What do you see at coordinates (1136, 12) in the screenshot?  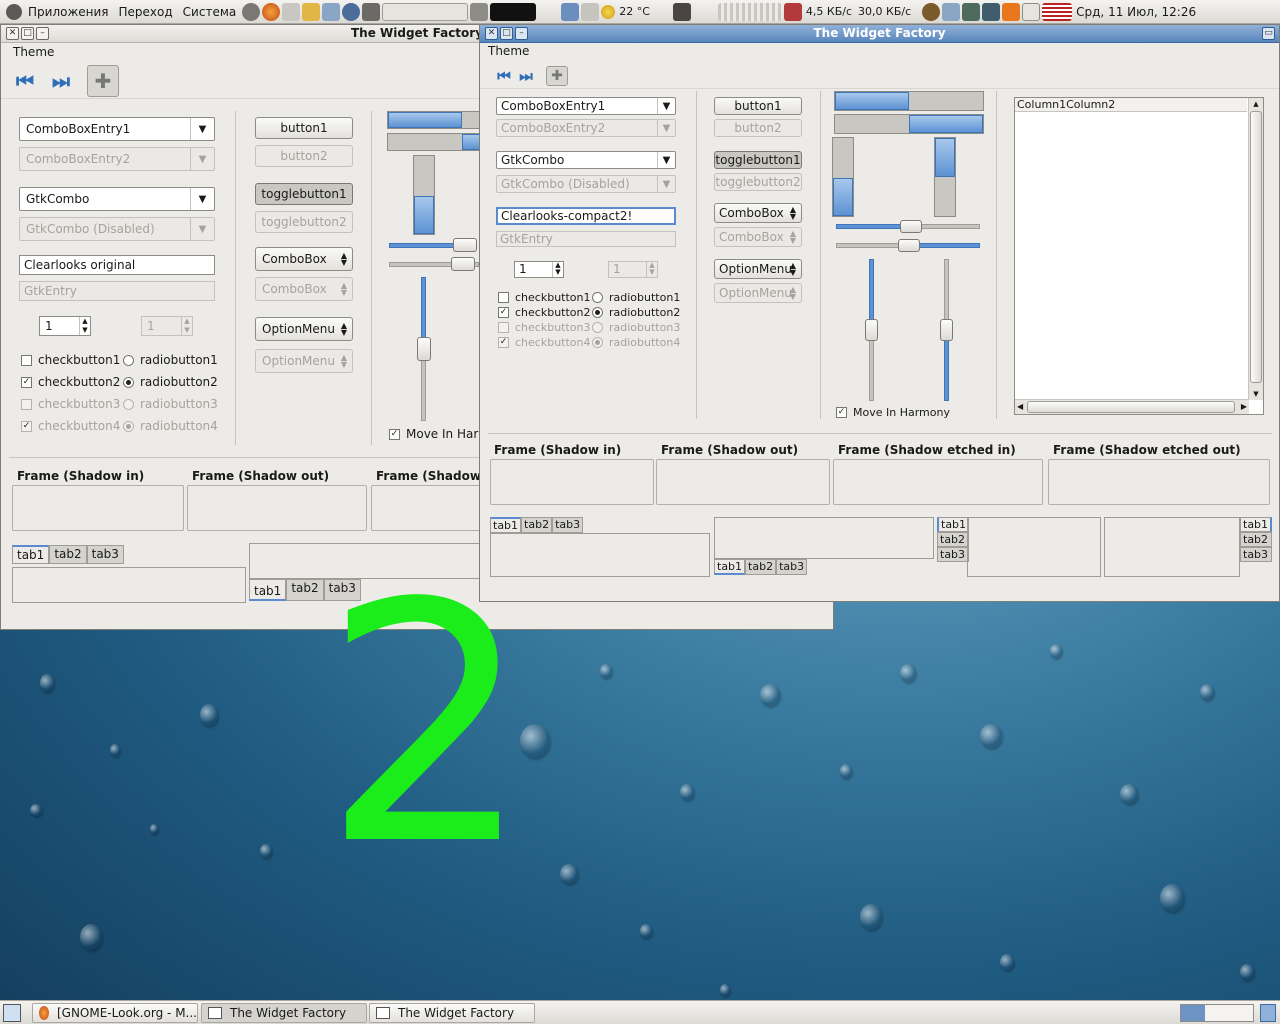 I see `clock: Срд, 11 Июл, 12:26` at bounding box center [1136, 12].